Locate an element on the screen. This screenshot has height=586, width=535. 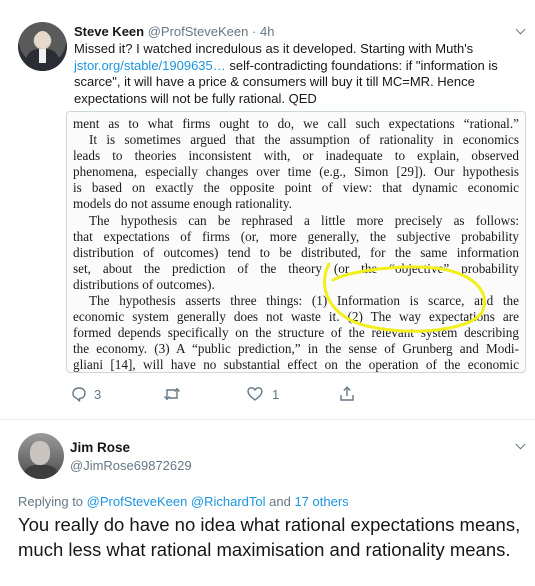
like-count: 1 is located at coordinates (276, 394).